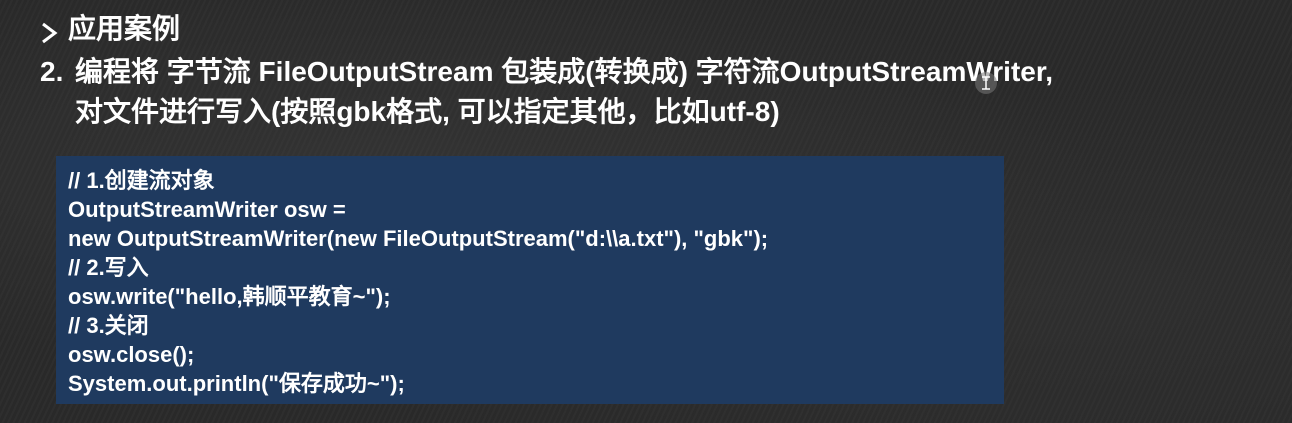  Describe the element at coordinates (229, 296) in the screenshot. I see `code-line: osw.write("hello,韩顺平教育~");` at that location.